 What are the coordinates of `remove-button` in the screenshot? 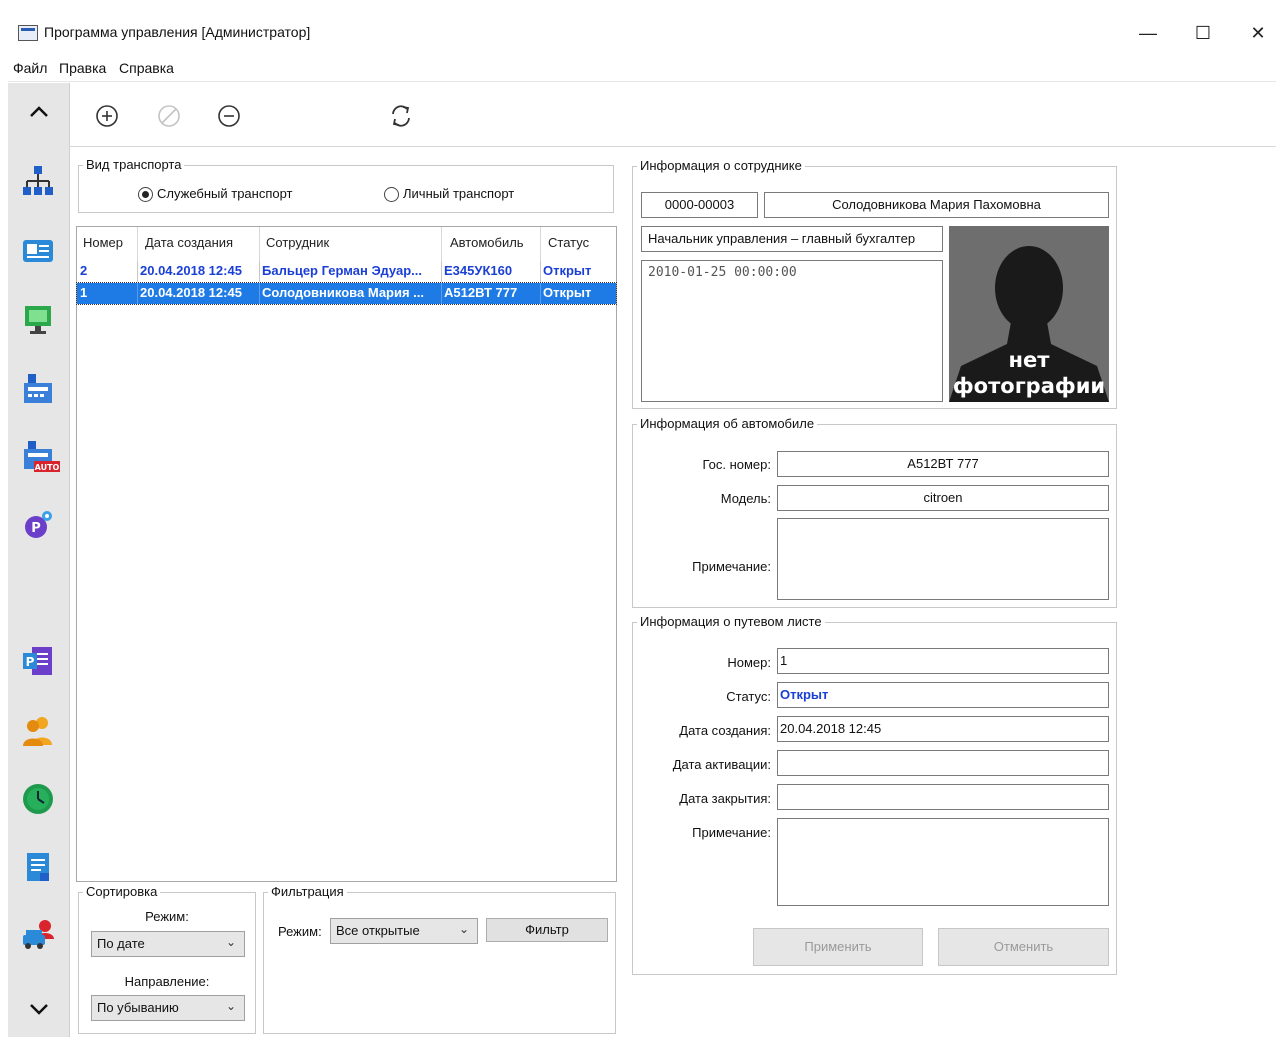 It's located at (229, 116).